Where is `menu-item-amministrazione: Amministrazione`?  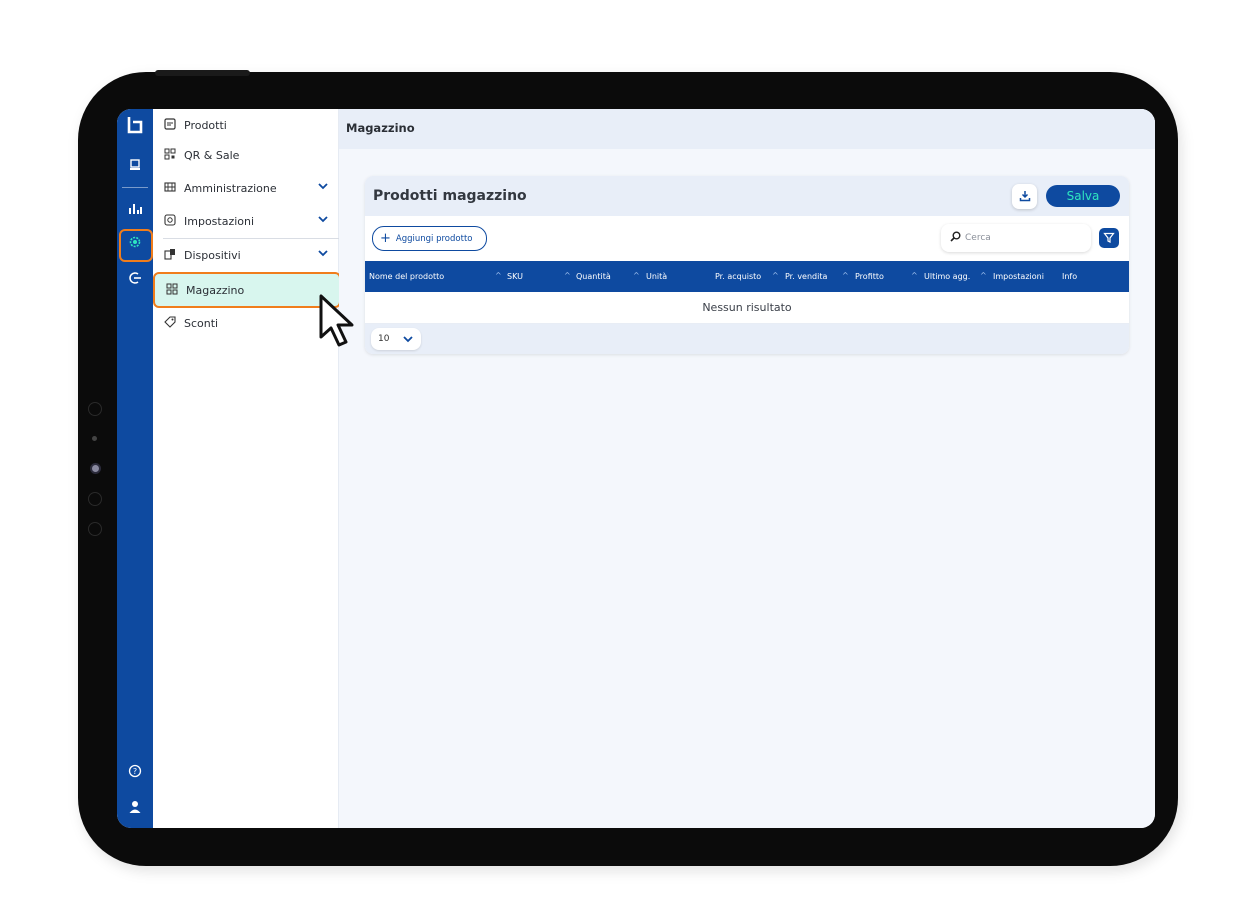 menu-item-amministrazione: Amministrazione is located at coordinates (246, 188).